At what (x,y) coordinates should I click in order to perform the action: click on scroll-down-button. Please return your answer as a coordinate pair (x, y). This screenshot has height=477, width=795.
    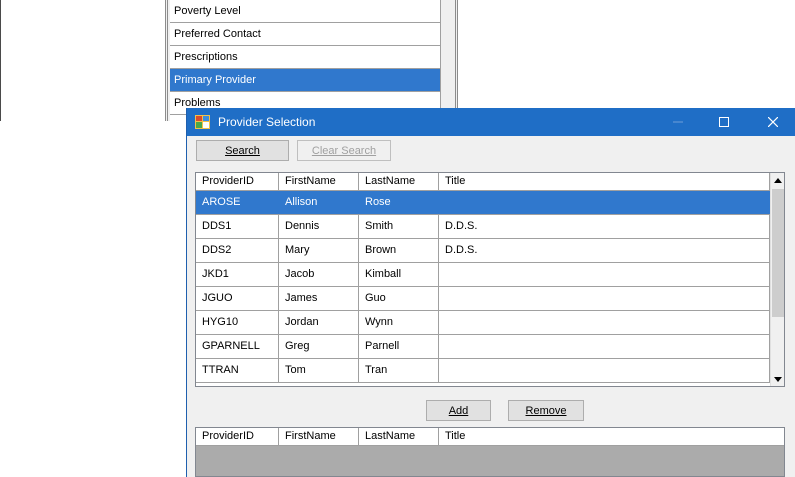
    Looking at the image, I should click on (777, 379).